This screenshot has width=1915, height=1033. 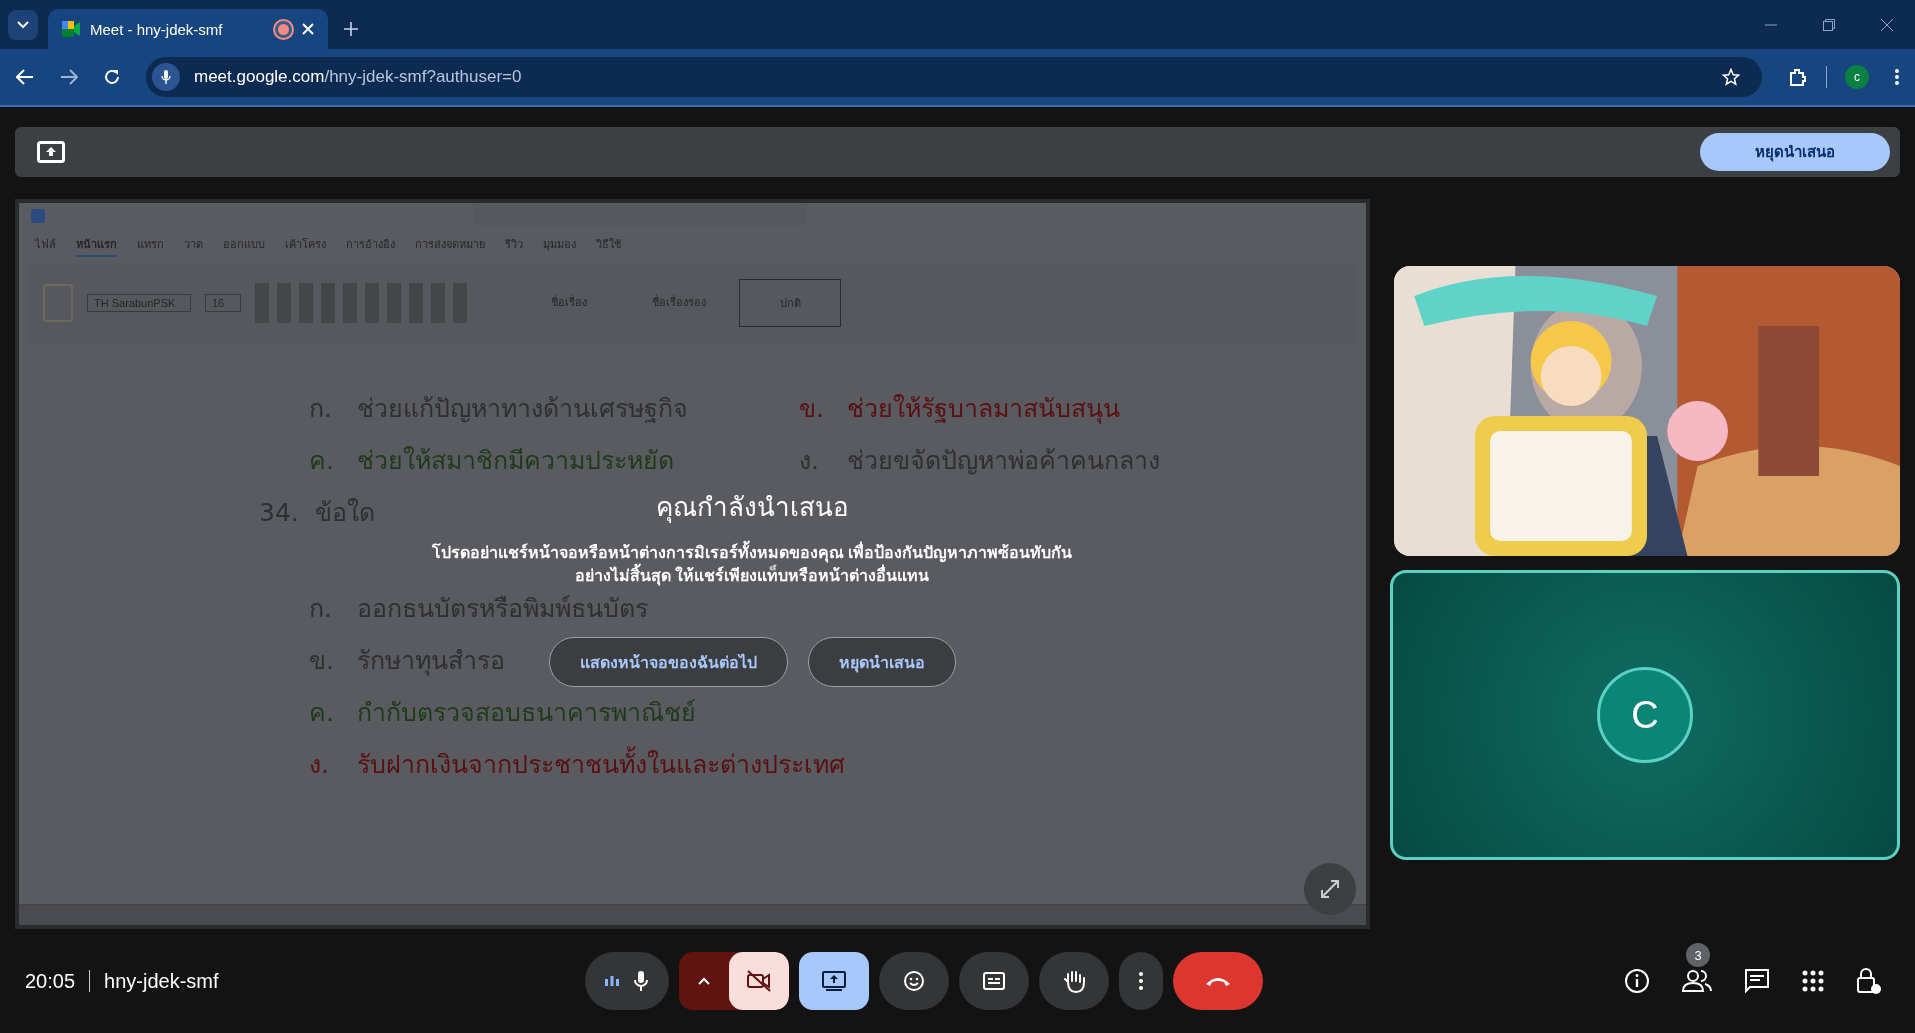 I want to click on site-info-button, so click(x=166, y=77).